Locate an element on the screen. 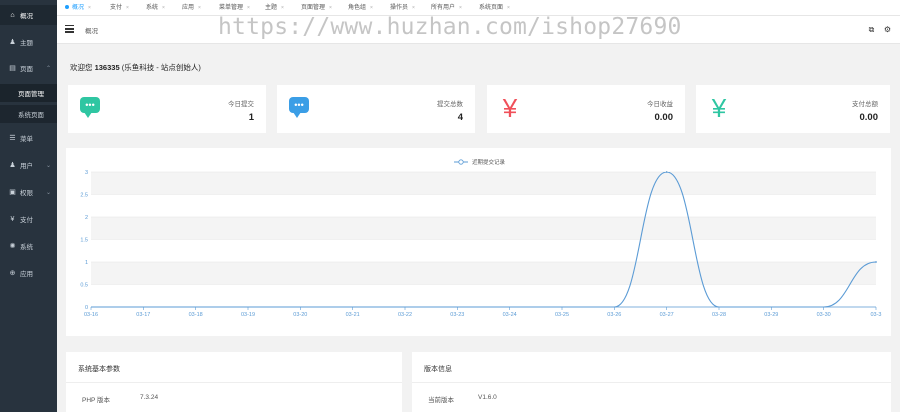 The height and width of the screenshot is (412, 900). menu-toggle-icon is located at coordinates (69, 29).